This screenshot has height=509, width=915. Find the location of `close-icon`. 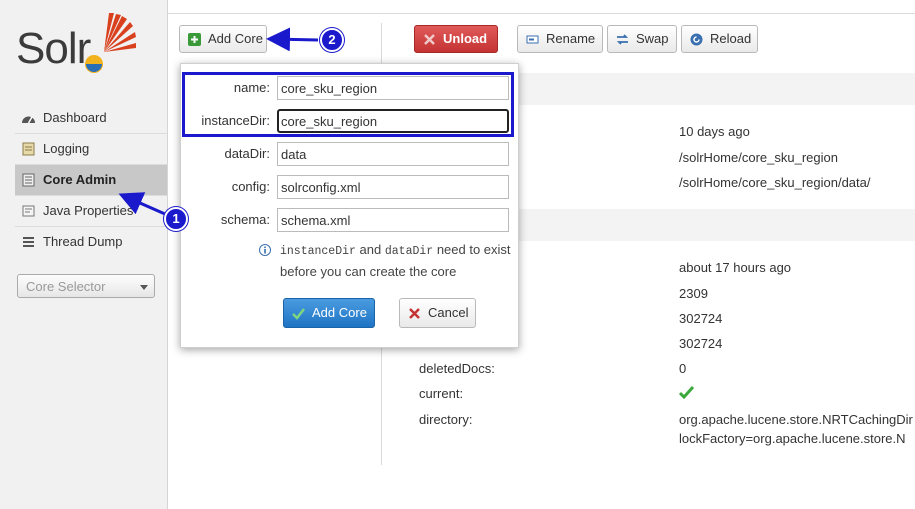

close-icon is located at coordinates (414, 313).